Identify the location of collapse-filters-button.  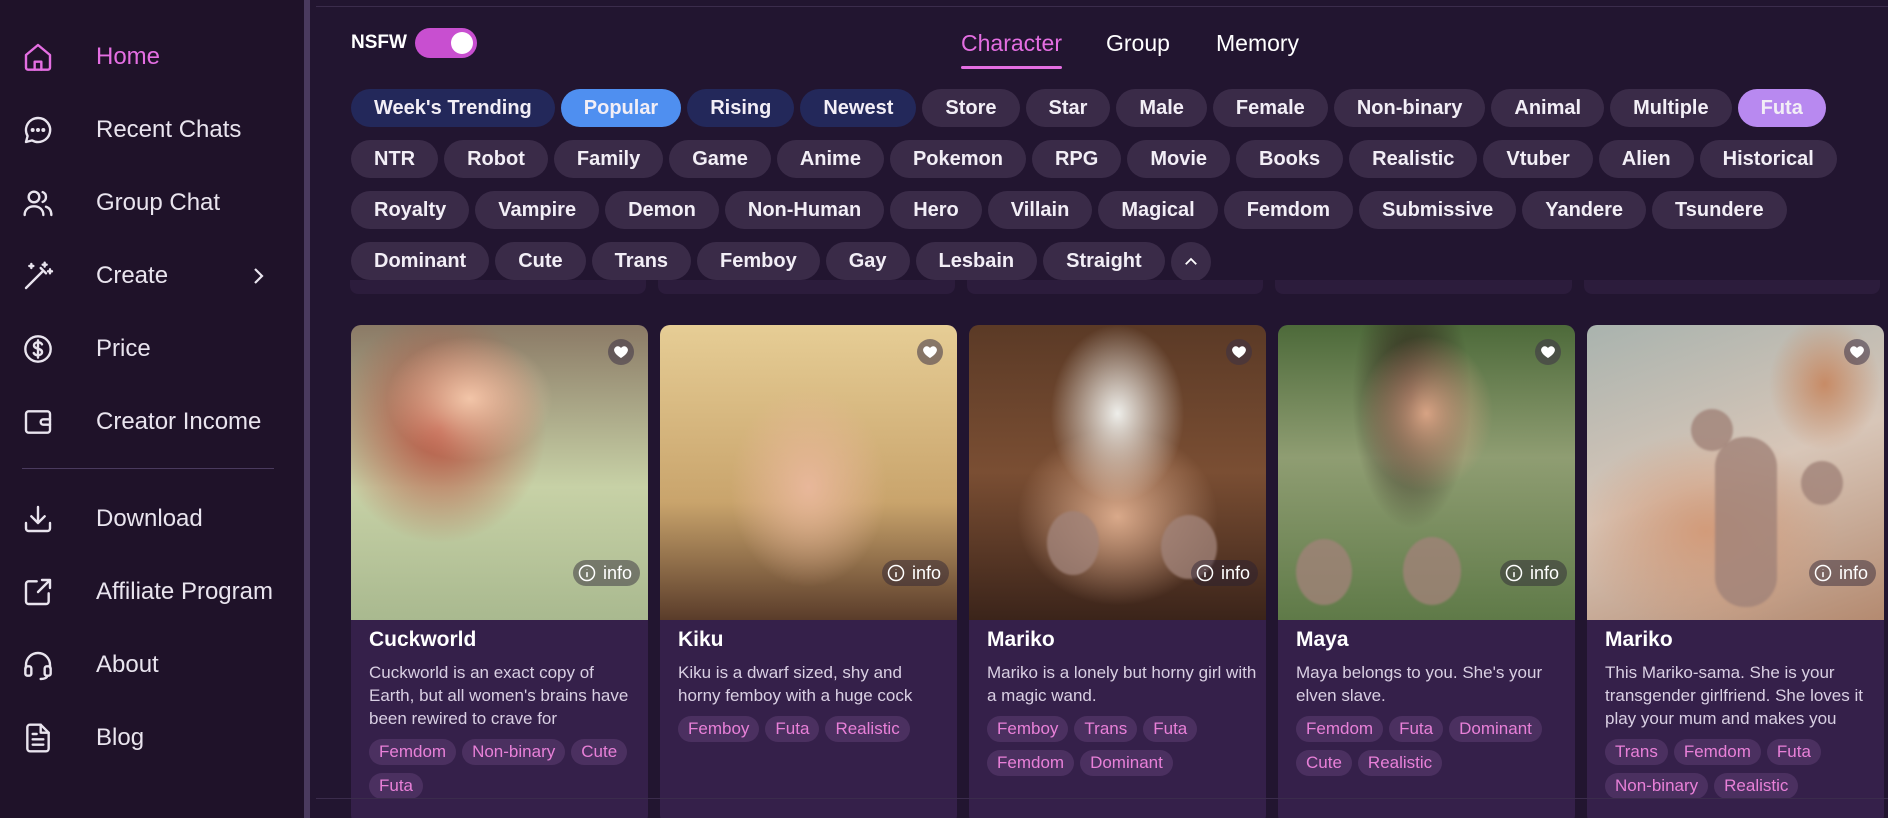
(1190, 262).